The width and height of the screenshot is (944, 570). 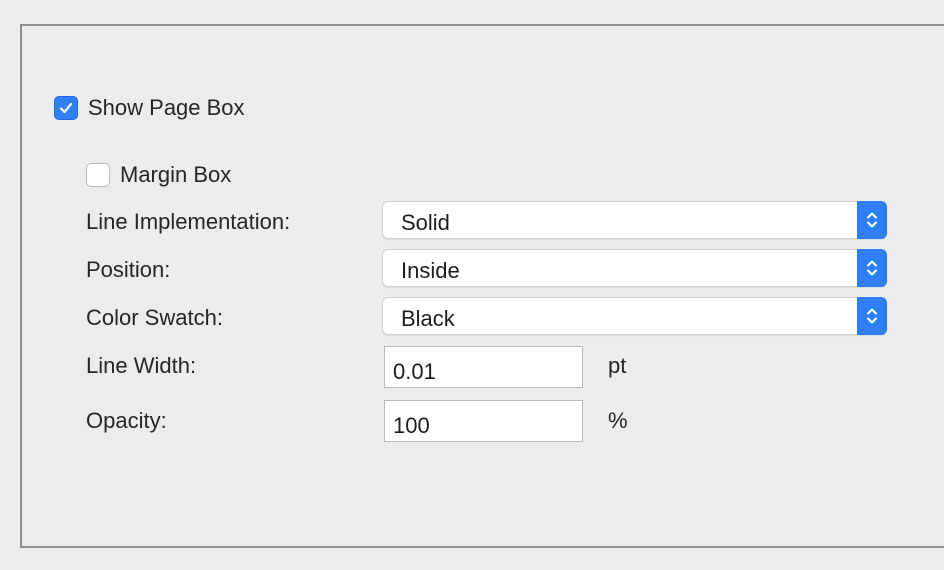 I want to click on line-width-field, so click(x=483, y=367).